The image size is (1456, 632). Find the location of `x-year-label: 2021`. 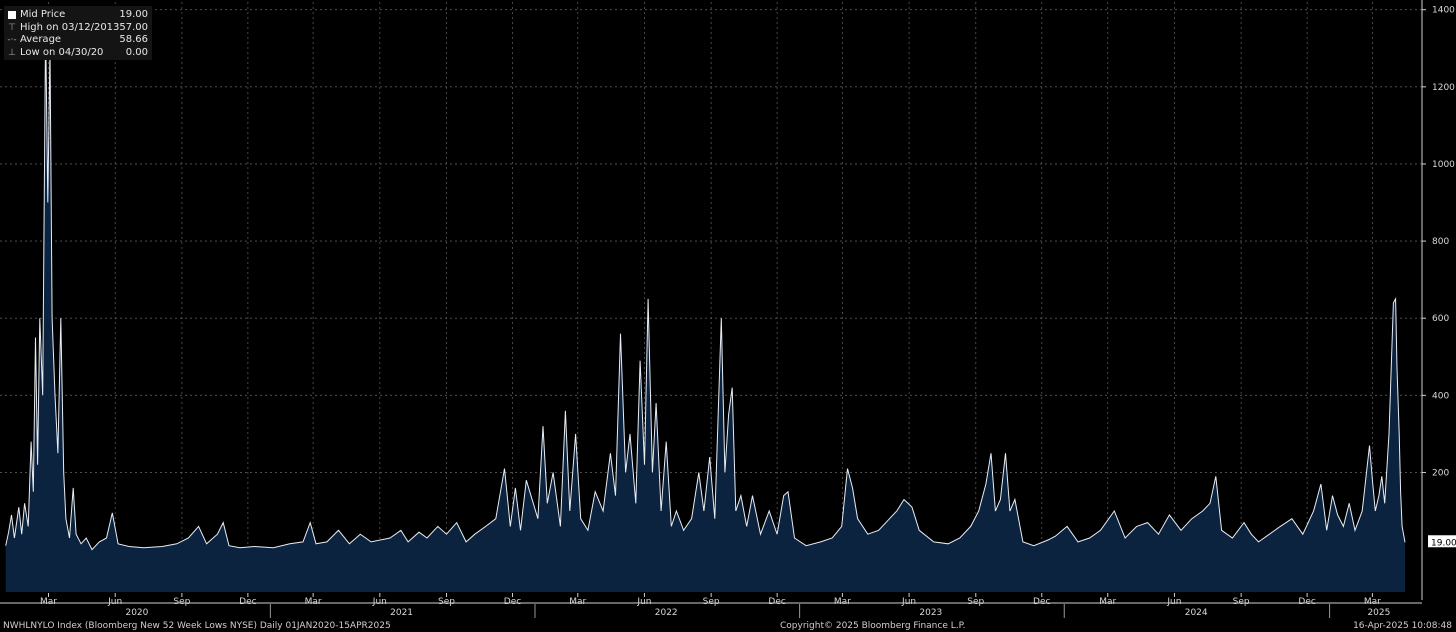

x-year-label: 2021 is located at coordinates (401, 613).